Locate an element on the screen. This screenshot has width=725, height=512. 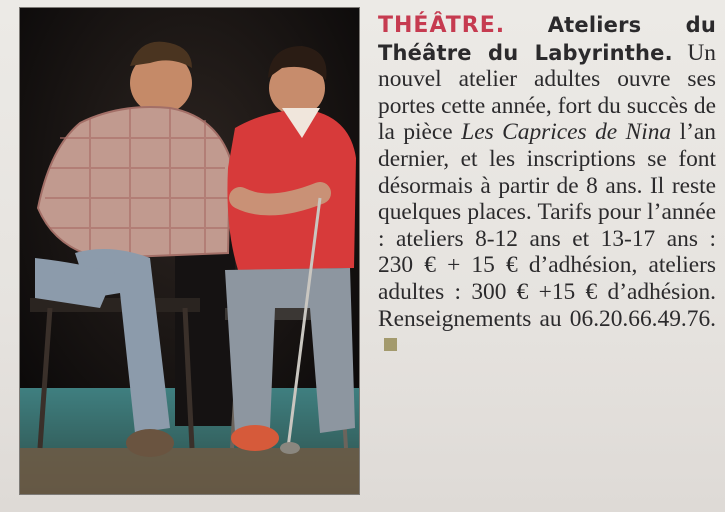
article-kicker: THÉÂTRE. is located at coordinates (442, 25).